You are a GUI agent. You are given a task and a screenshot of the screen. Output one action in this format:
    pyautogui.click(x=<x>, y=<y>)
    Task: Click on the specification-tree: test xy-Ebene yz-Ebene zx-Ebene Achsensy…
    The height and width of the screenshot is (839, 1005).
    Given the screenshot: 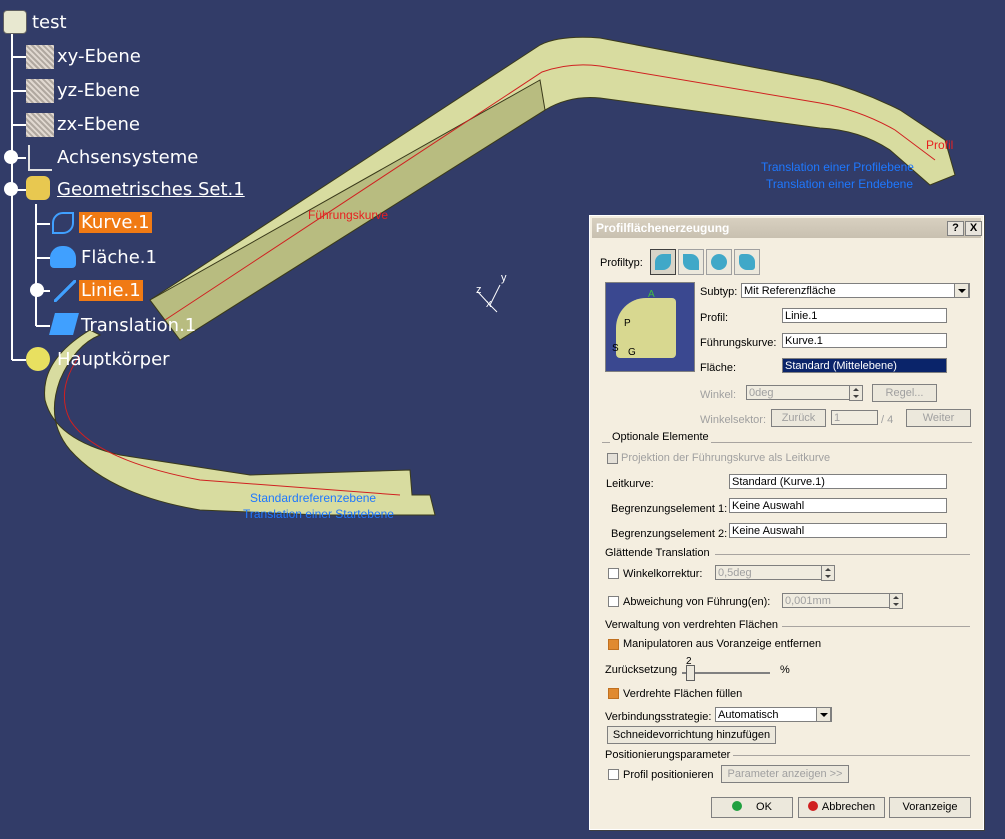 What is the action you would take?
    pyautogui.click(x=150, y=190)
    